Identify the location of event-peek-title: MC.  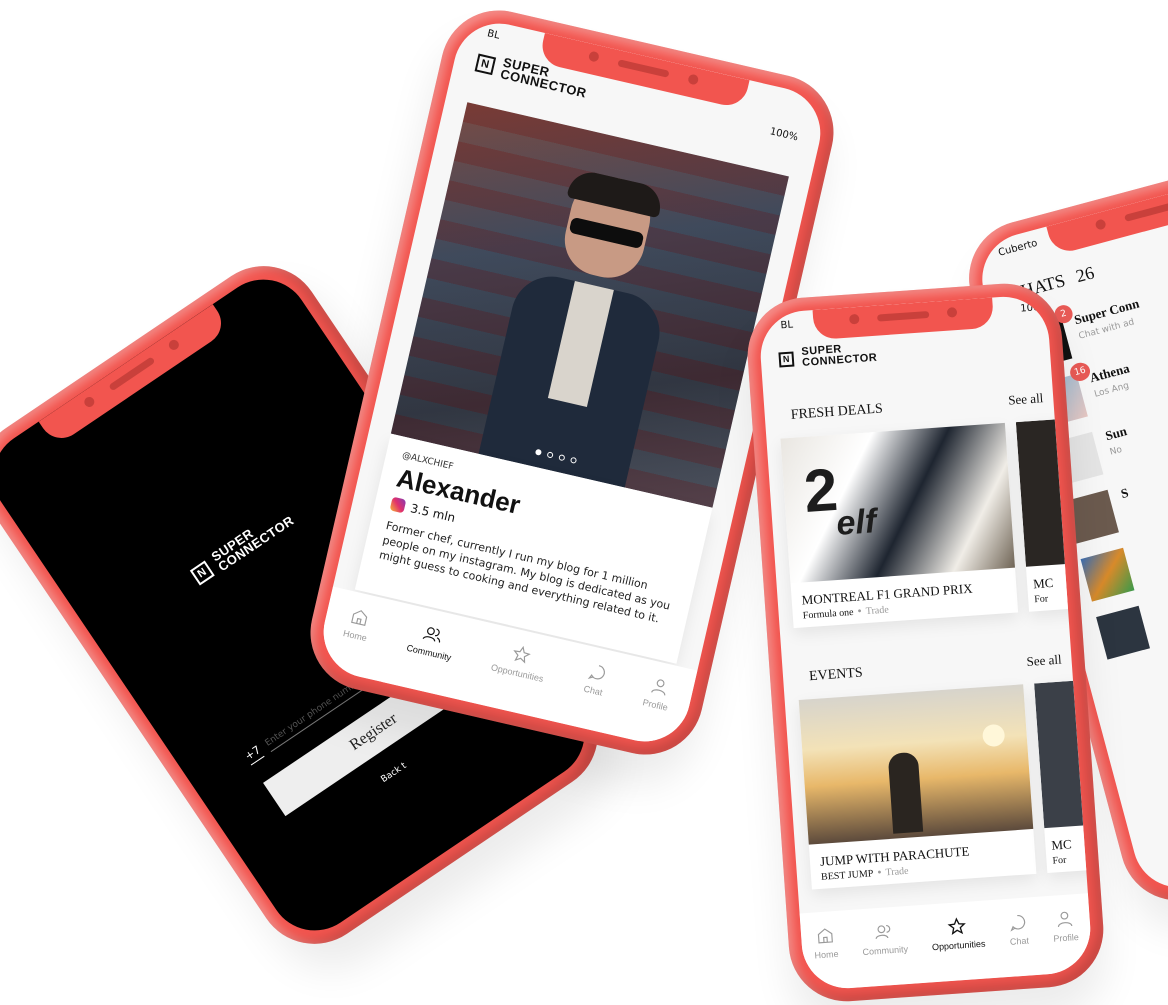
(1061, 844).